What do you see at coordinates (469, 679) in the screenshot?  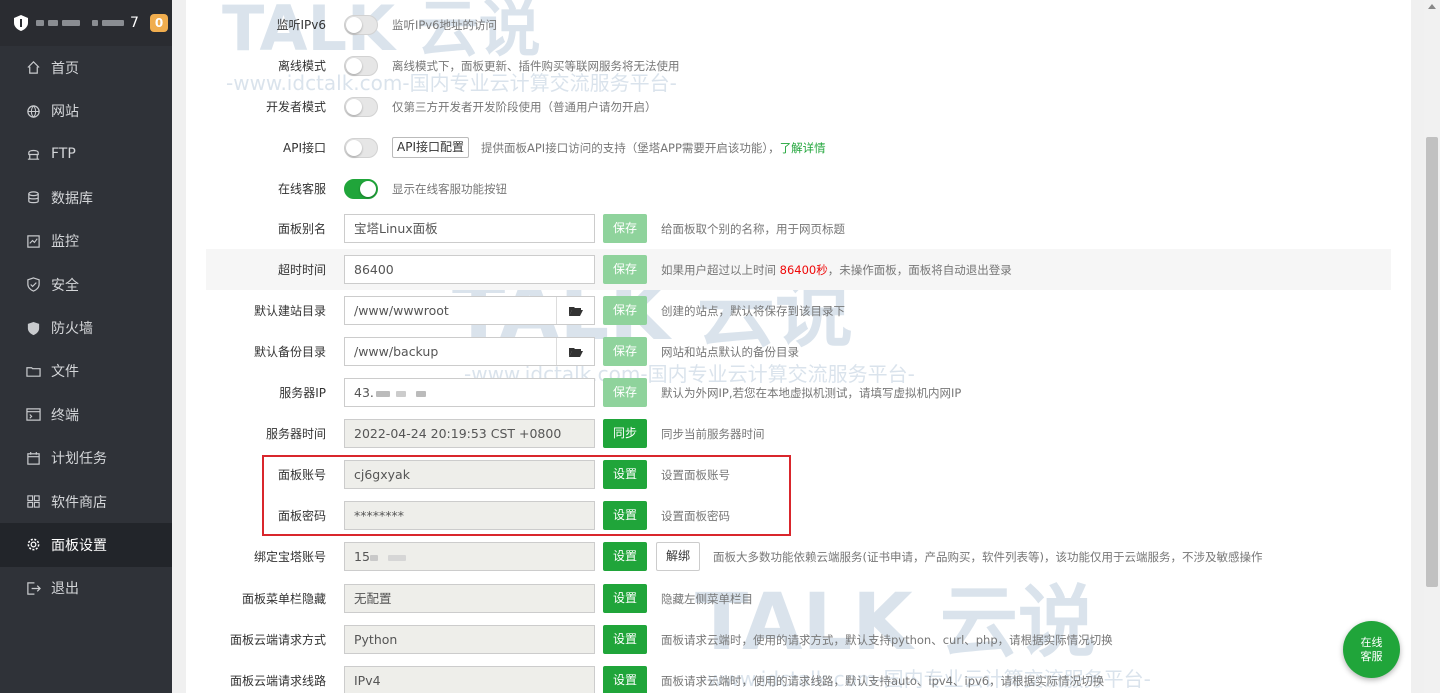 I see `req-line-input: IPv4` at bounding box center [469, 679].